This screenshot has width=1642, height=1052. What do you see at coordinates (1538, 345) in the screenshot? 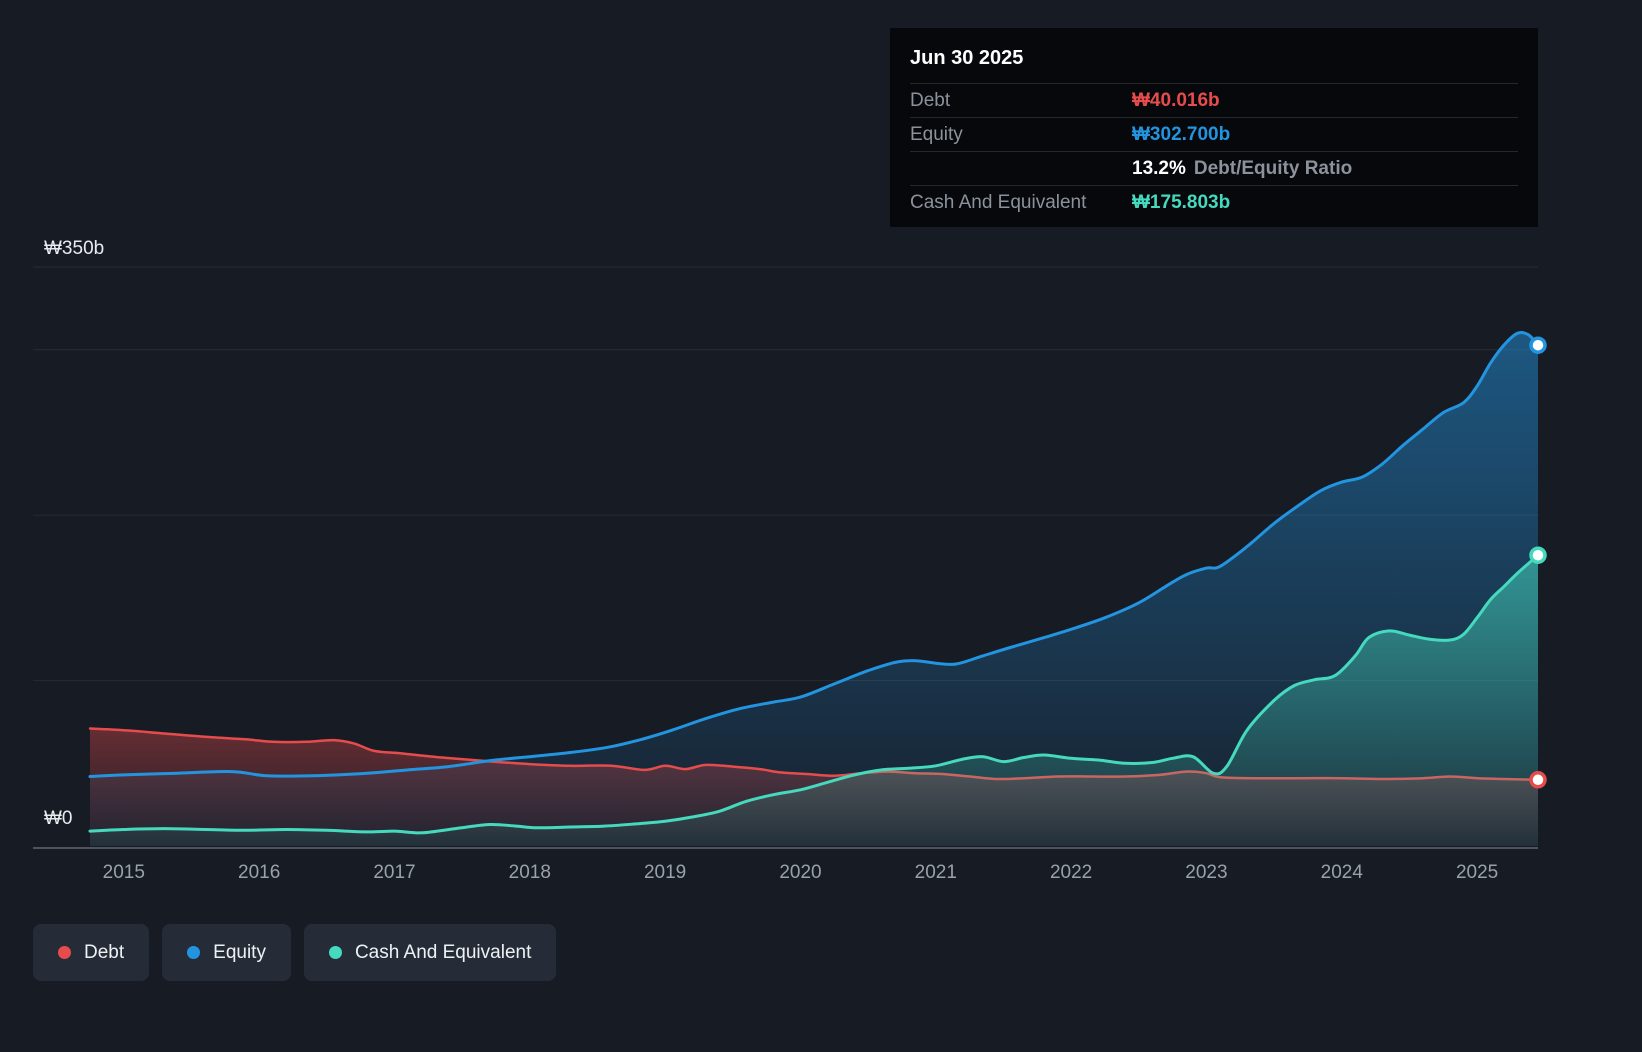
I see `equity-end-marker` at bounding box center [1538, 345].